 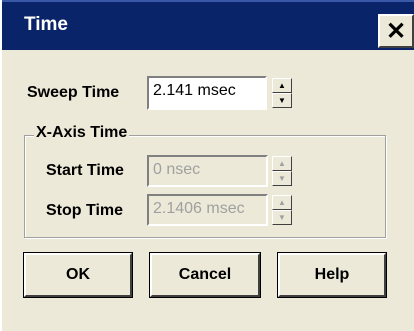 I want to click on start-time-spinner: ▲ ▼, so click(x=282, y=171).